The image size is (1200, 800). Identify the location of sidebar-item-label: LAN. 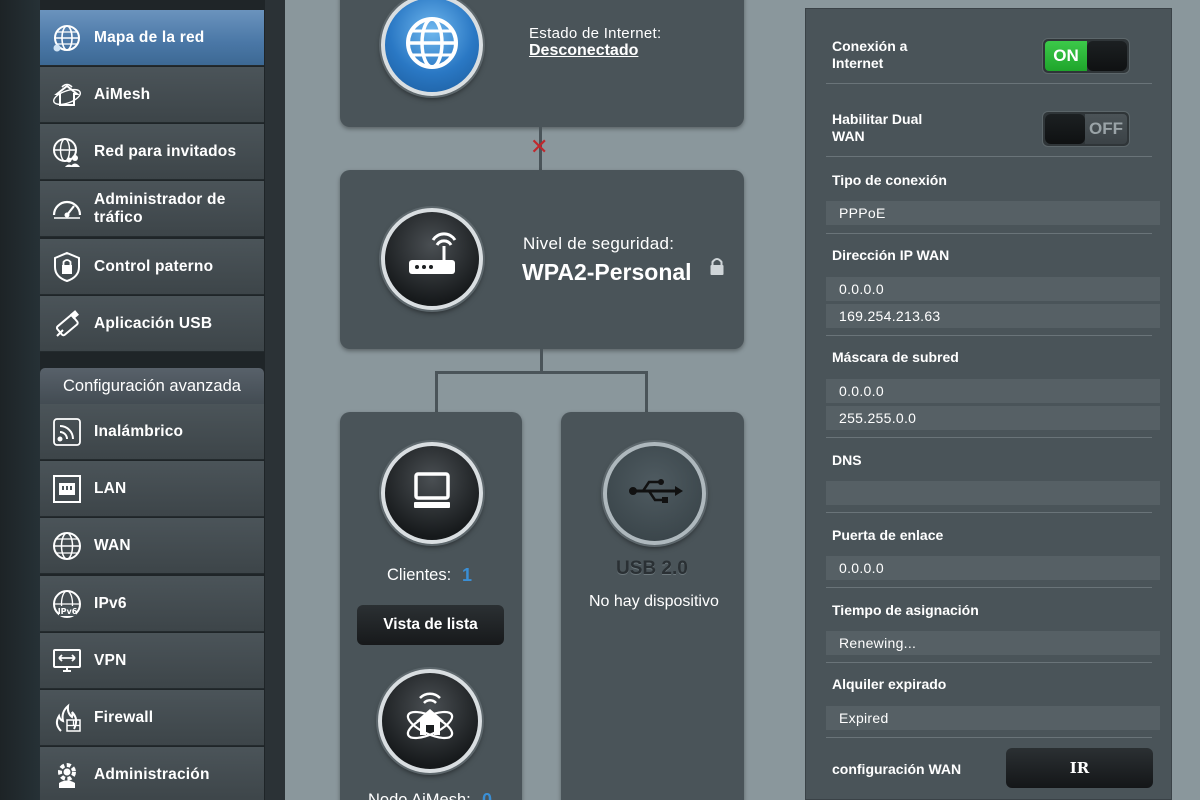
(110, 488).